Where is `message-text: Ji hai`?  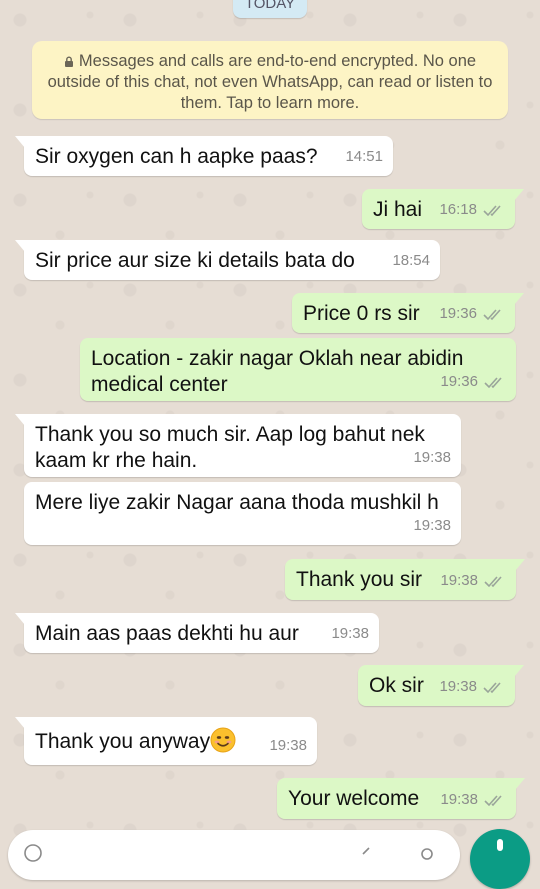
message-text: Ji hai is located at coordinates (398, 209).